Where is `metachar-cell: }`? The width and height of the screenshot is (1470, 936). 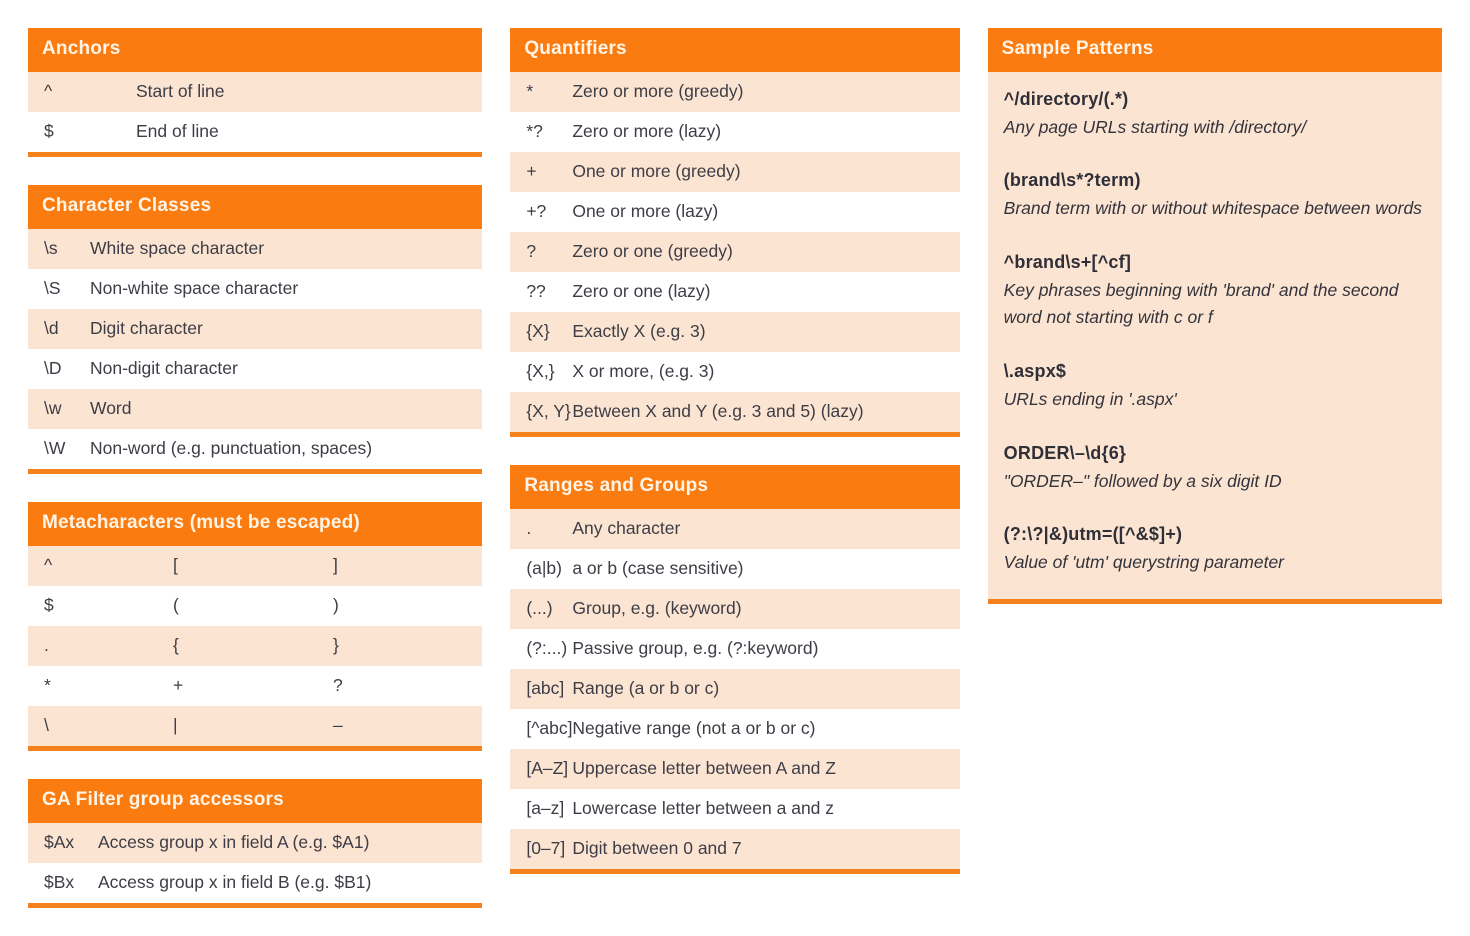 metachar-cell: } is located at coordinates (336, 645).